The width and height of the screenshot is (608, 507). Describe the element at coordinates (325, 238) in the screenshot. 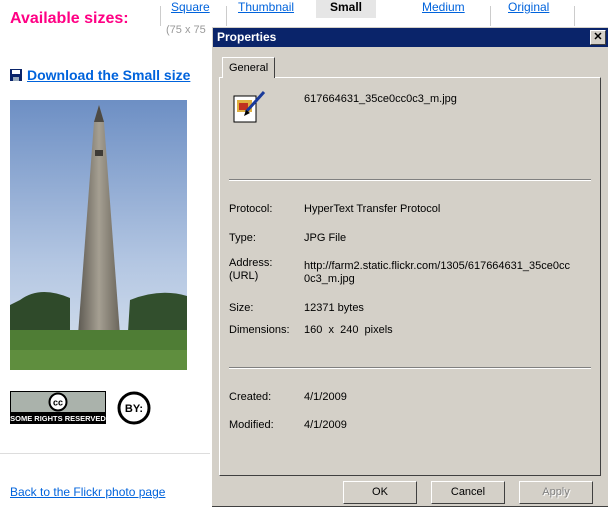

I see `type-value: JPG File` at that location.